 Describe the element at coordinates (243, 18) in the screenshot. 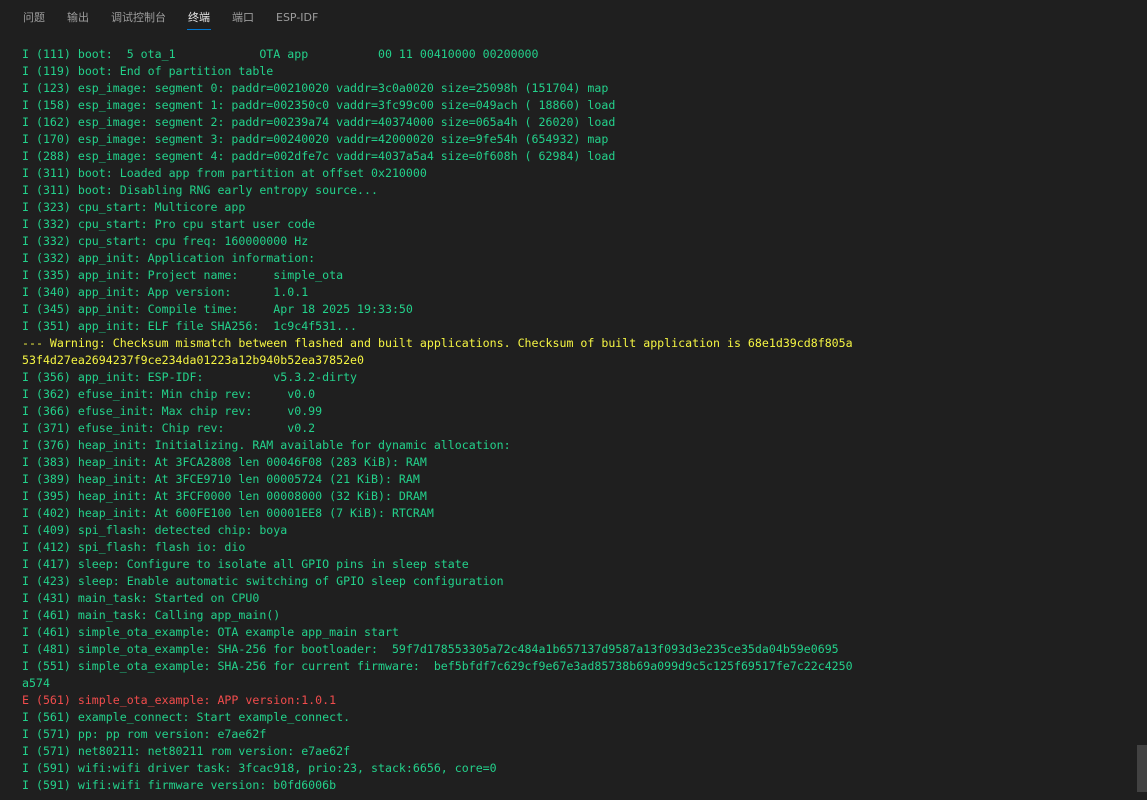

I see `tab-ports: 端口` at that location.